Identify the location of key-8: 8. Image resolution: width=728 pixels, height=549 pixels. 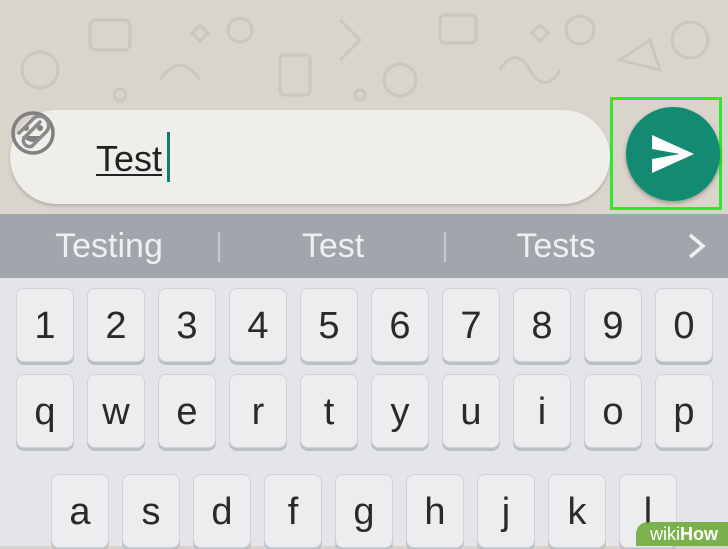
(542, 325).